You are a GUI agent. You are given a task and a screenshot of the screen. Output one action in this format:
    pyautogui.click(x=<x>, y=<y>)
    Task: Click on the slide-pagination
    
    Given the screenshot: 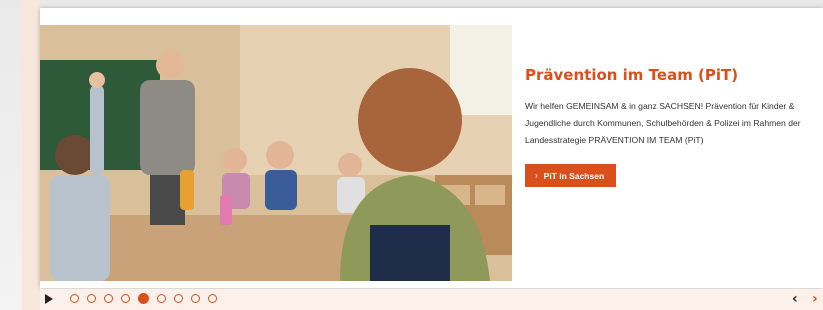 What is the action you would take?
    pyautogui.click(x=143, y=298)
    